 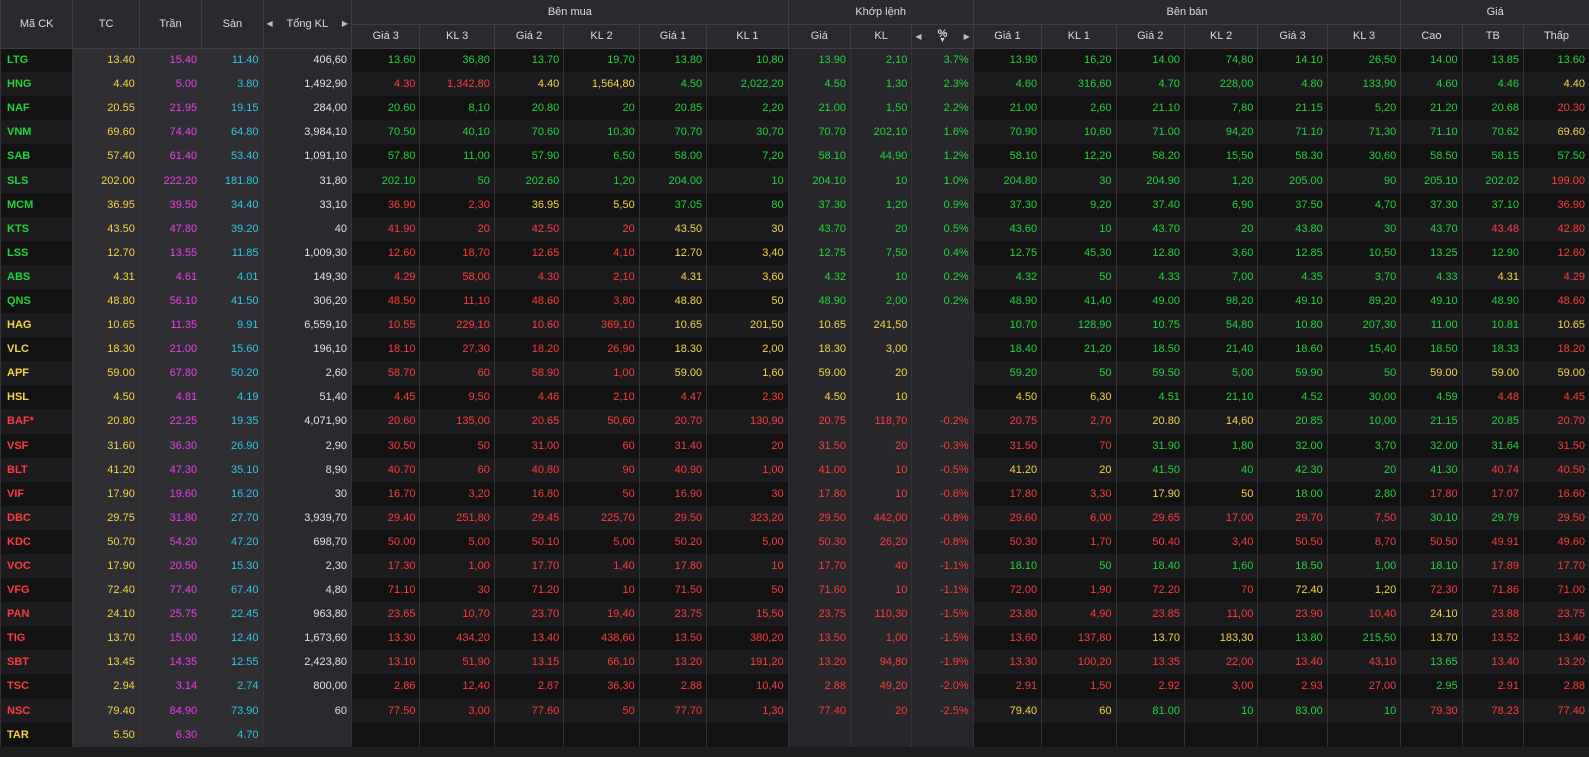 What do you see at coordinates (36, 24) in the screenshot?
I see `header-symbol: Mã CK` at bounding box center [36, 24].